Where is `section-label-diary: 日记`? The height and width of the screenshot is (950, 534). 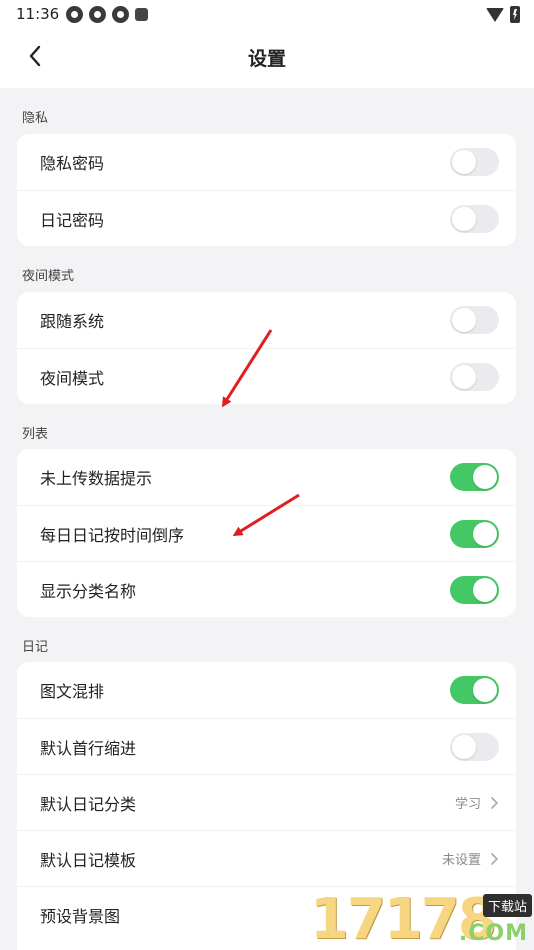 section-label-diary: 日记 is located at coordinates (35, 647).